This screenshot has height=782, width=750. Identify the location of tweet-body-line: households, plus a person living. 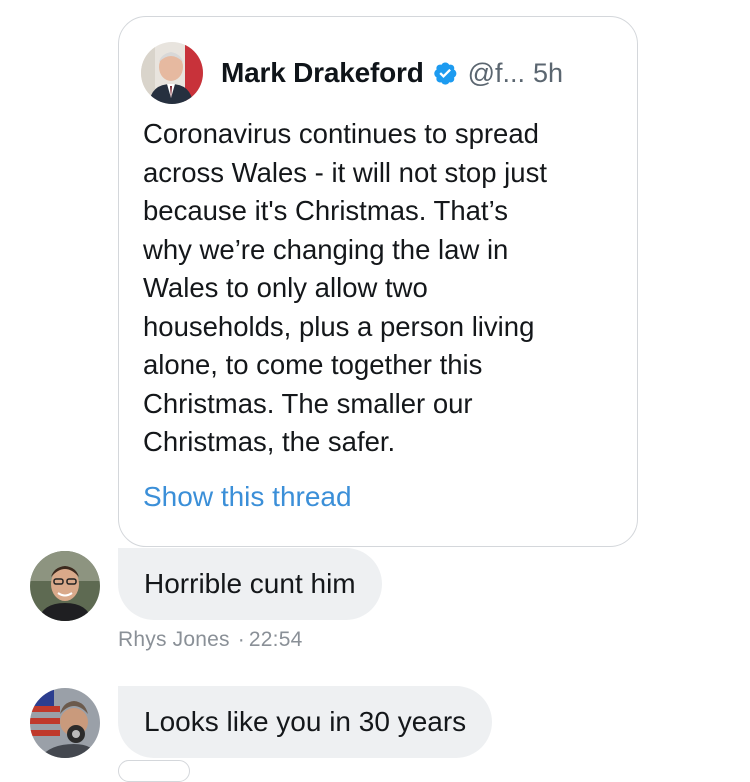
(339, 326).